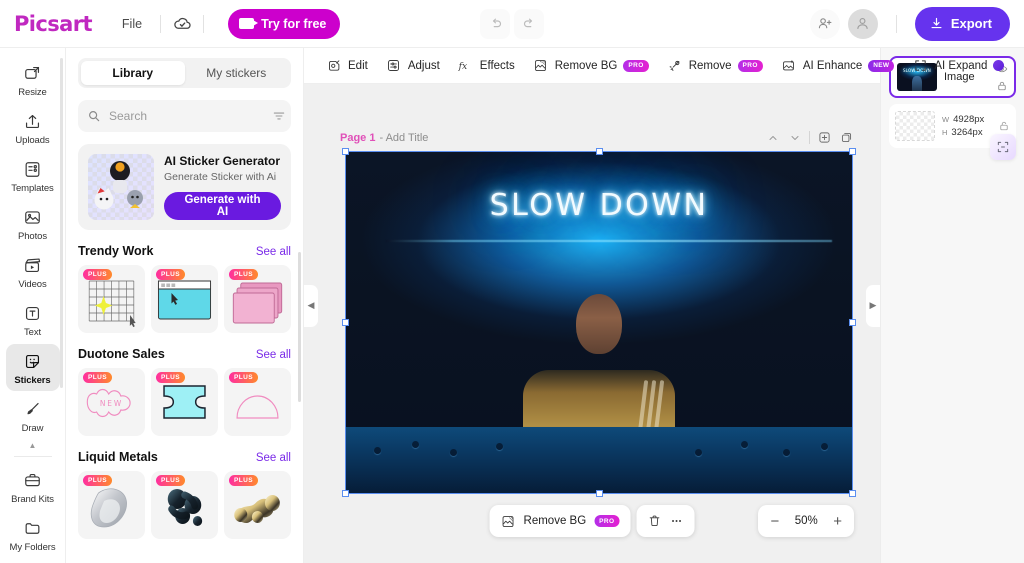 This screenshot has height=563, width=1024. What do you see at coordinates (33, 73) in the screenshot?
I see `resize-icon` at bounding box center [33, 73].